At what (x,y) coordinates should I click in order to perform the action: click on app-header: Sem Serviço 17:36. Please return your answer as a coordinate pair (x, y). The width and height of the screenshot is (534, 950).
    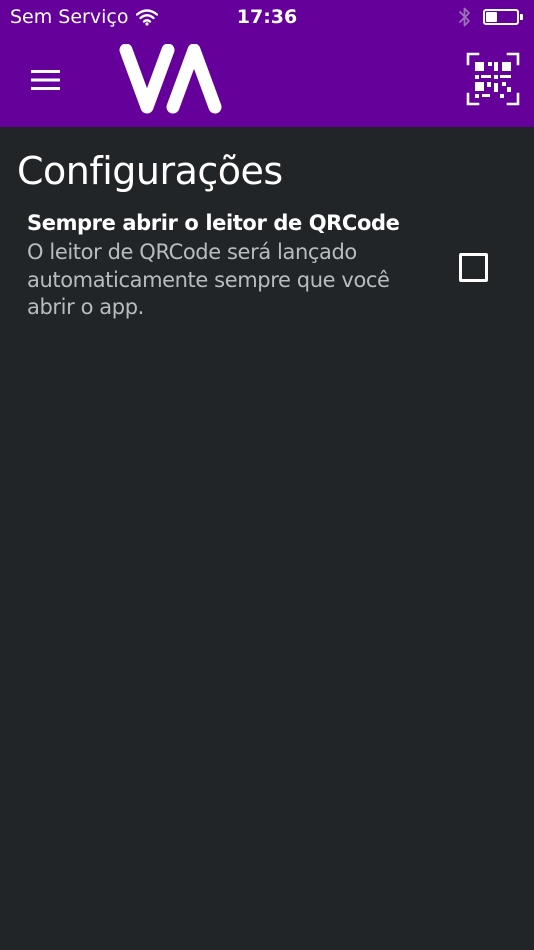
    Looking at the image, I should click on (267, 63).